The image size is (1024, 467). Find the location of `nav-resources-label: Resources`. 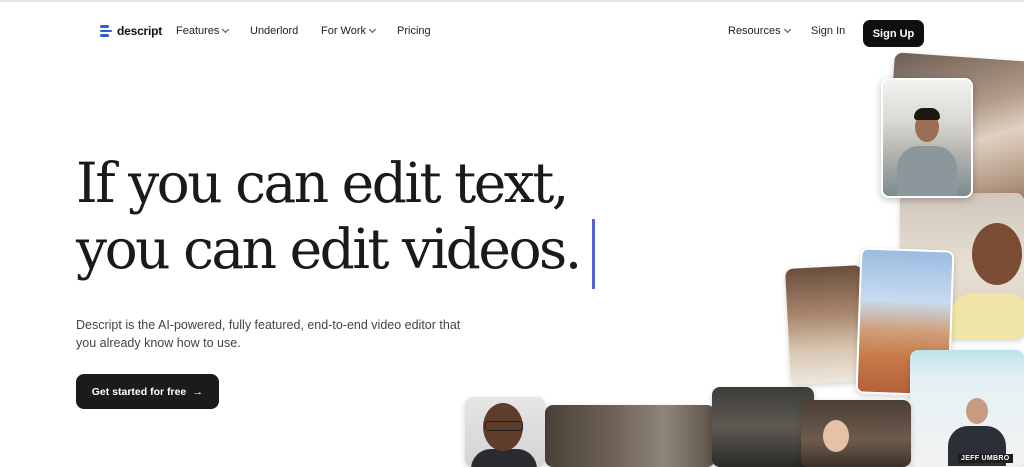

nav-resources-label: Resources is located at coordinates (754, 31).